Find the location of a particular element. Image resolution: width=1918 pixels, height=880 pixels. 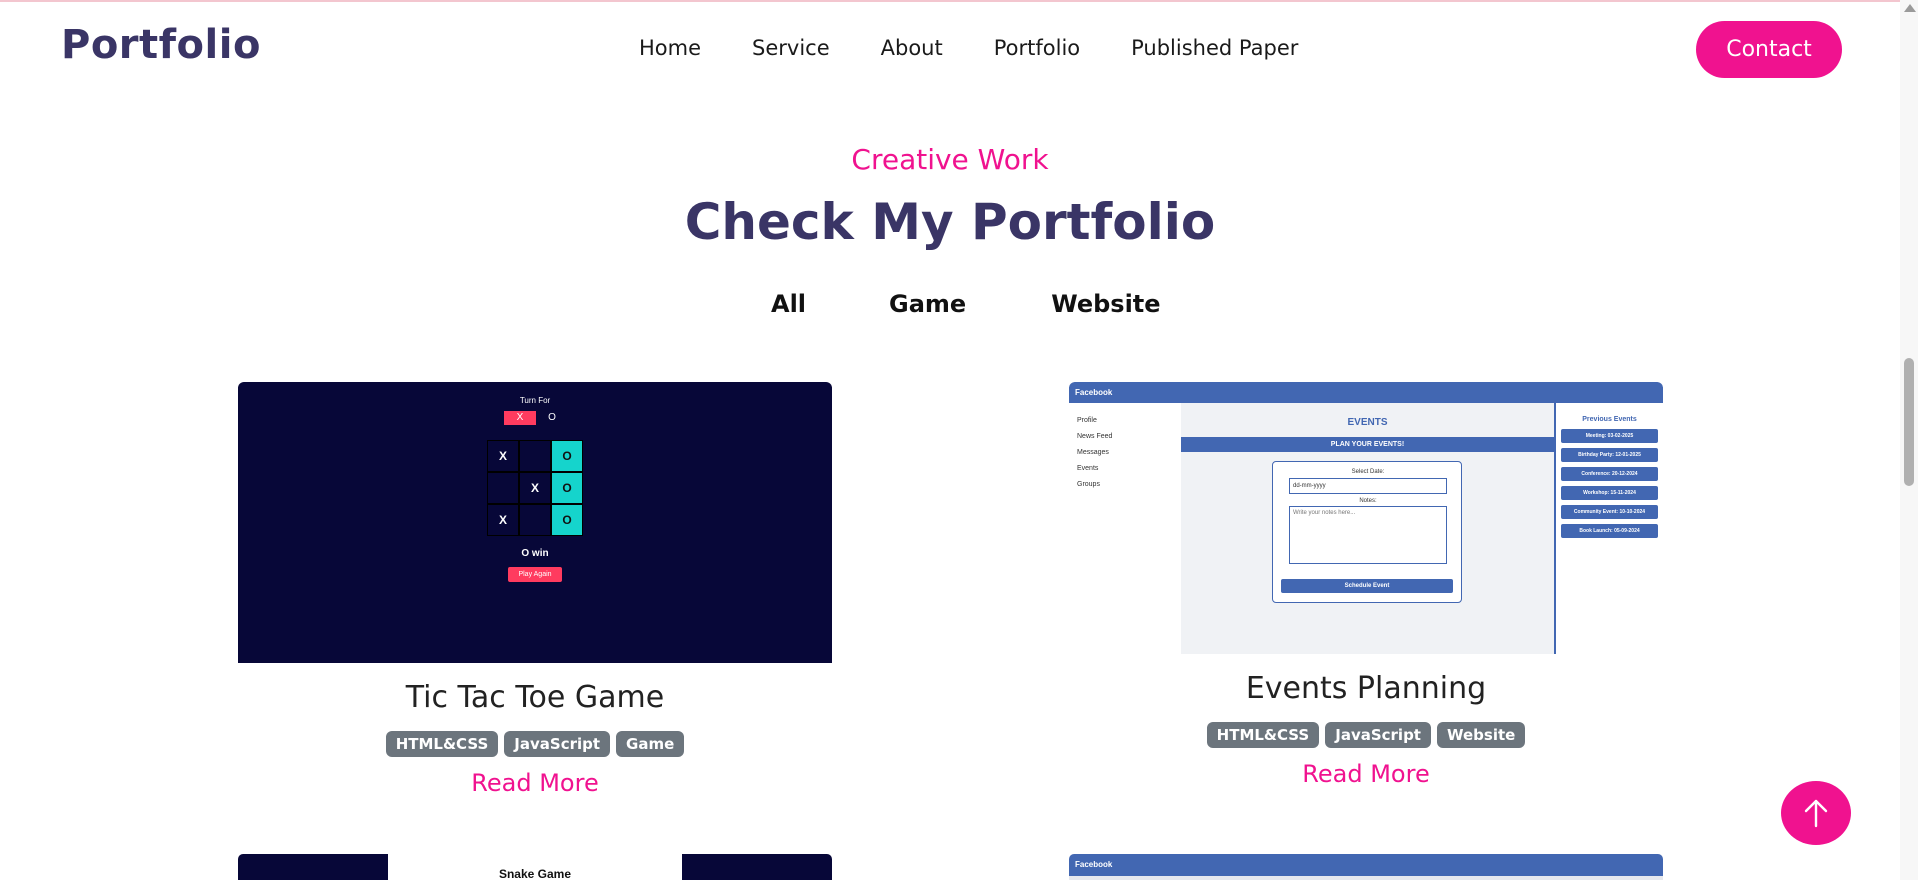

sidebar-item: Profile is located at coordinates (1087, 420).